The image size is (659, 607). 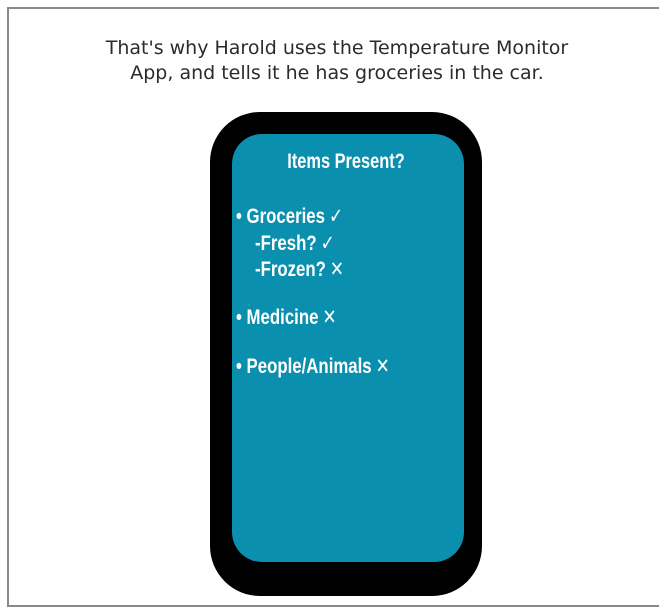 I want to click on items-present-title: Items Present?, so click(x=346, y=161).